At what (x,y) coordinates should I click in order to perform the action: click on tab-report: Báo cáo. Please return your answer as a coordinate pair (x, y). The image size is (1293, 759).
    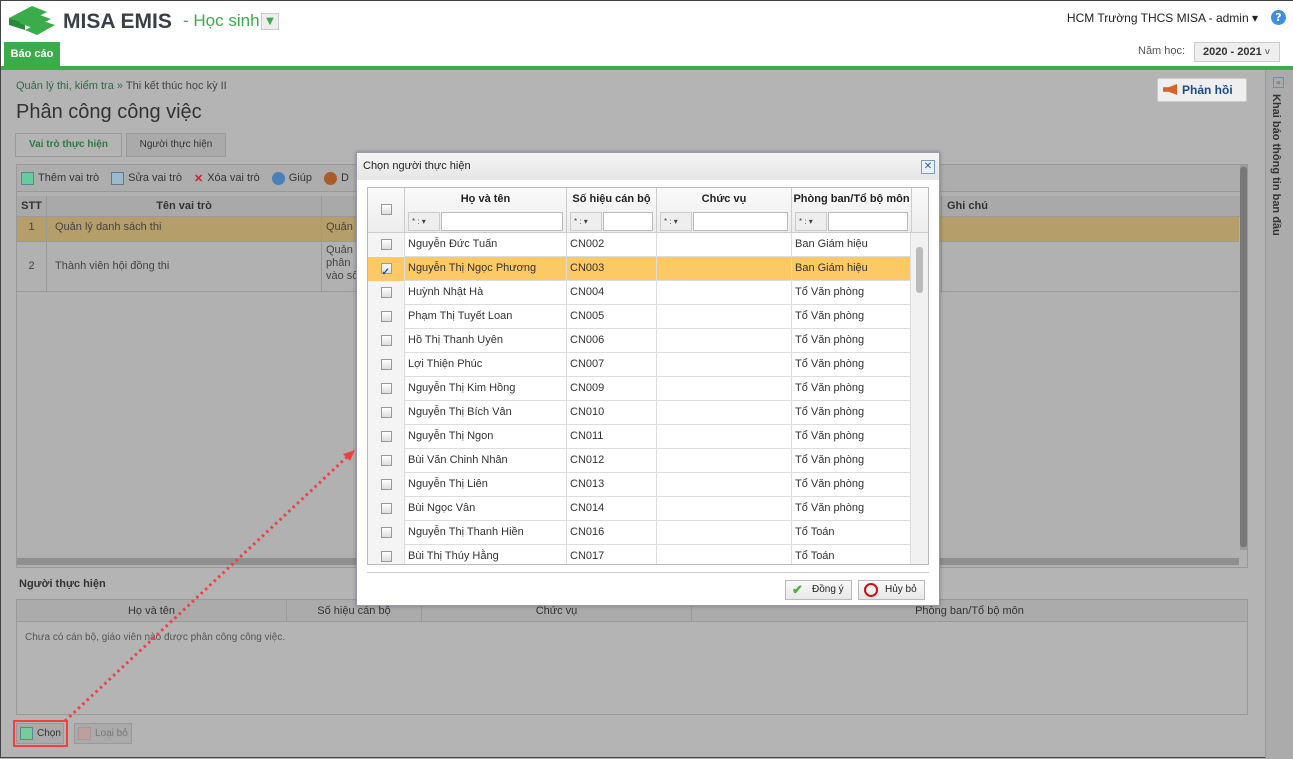
    Looking at the image, I should click on (32, 54).